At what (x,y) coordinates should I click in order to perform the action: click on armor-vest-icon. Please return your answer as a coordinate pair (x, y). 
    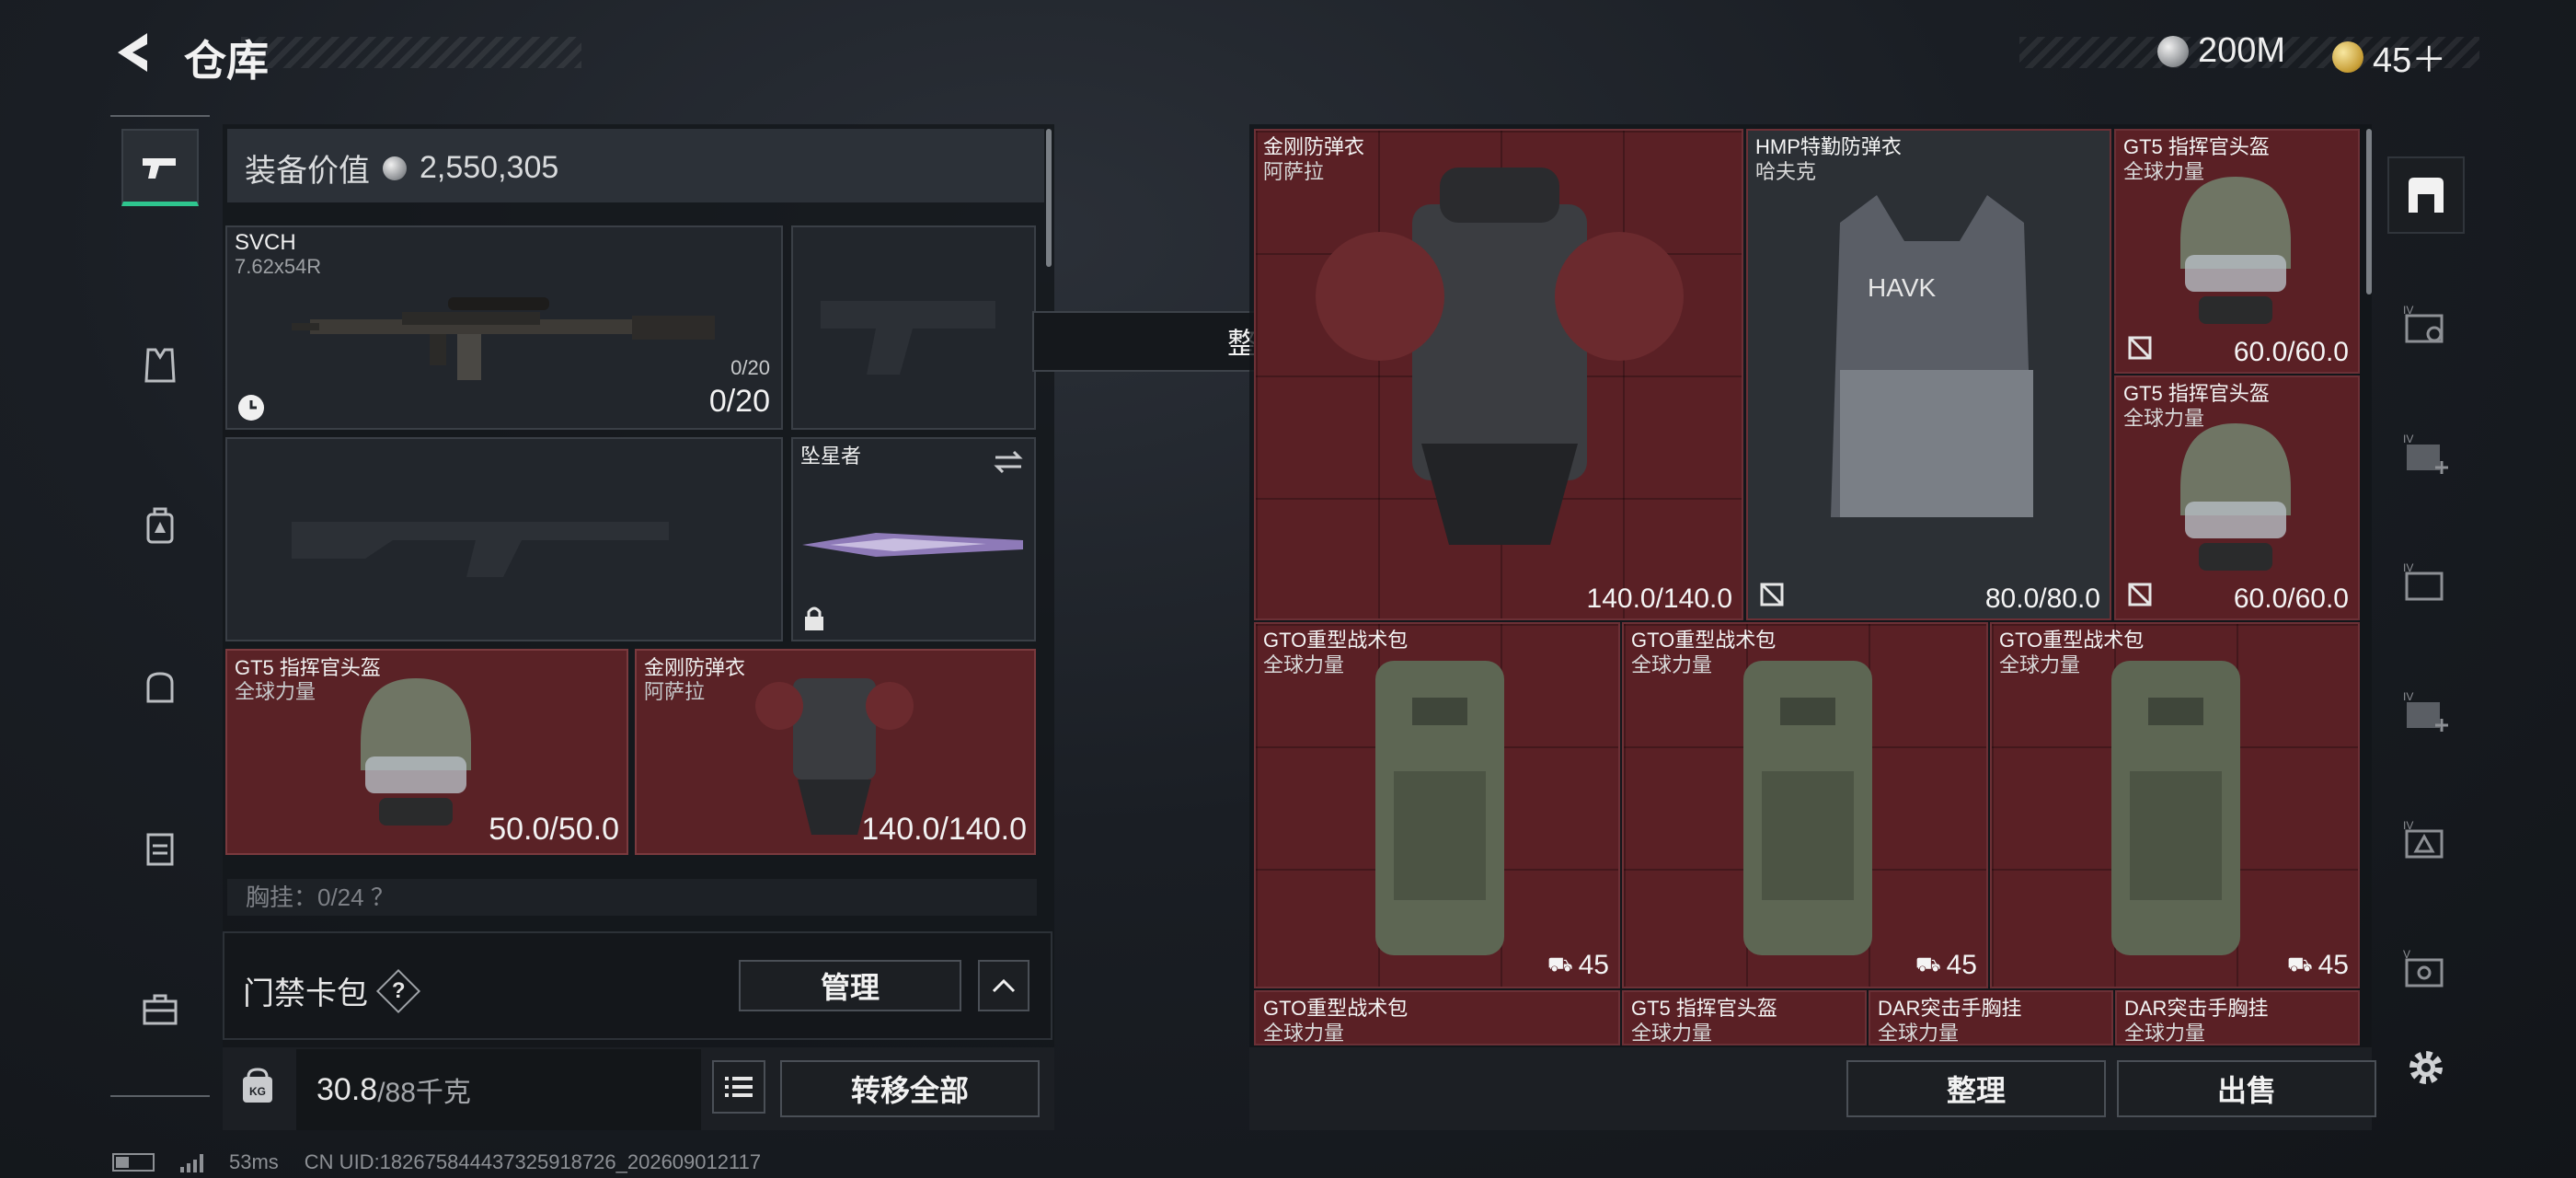
    Looking at the image, I should click on (160, 365).